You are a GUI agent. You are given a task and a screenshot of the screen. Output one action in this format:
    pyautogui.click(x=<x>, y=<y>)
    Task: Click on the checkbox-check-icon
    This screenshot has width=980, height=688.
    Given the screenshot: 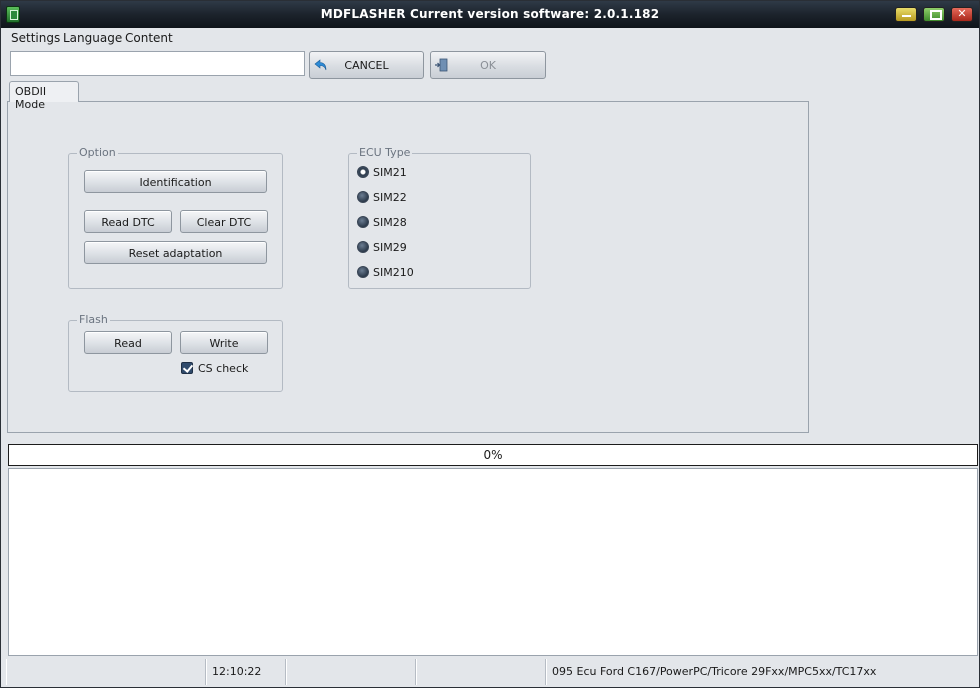 What is the action you would take?
    pyautogui.click(x=187, y=368)
    